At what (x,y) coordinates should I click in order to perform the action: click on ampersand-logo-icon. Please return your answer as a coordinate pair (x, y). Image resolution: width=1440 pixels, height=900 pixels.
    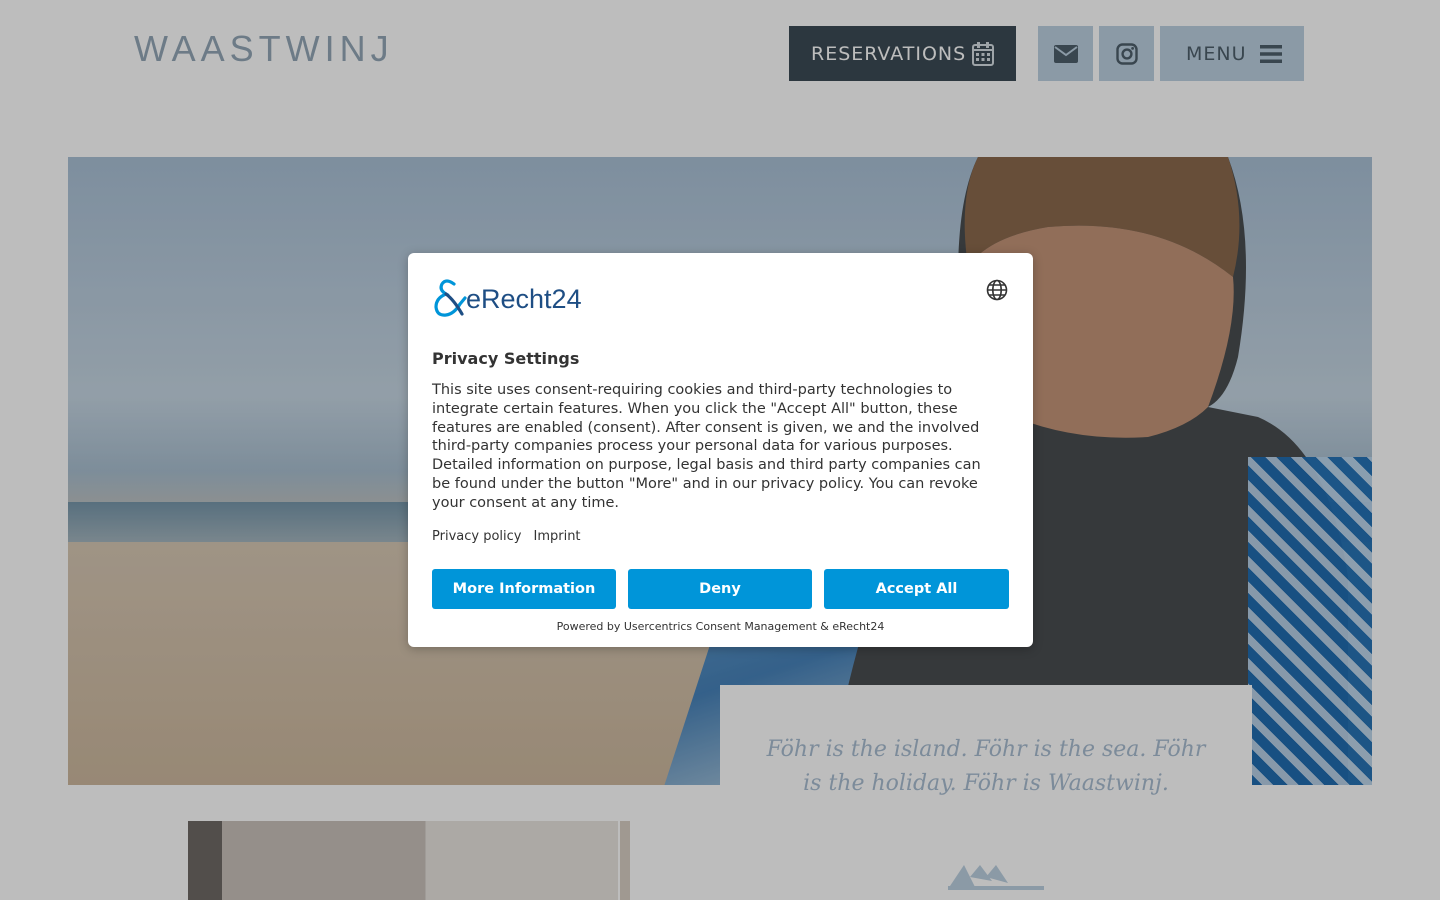
    Looking at the image, I should click on (450, 298).